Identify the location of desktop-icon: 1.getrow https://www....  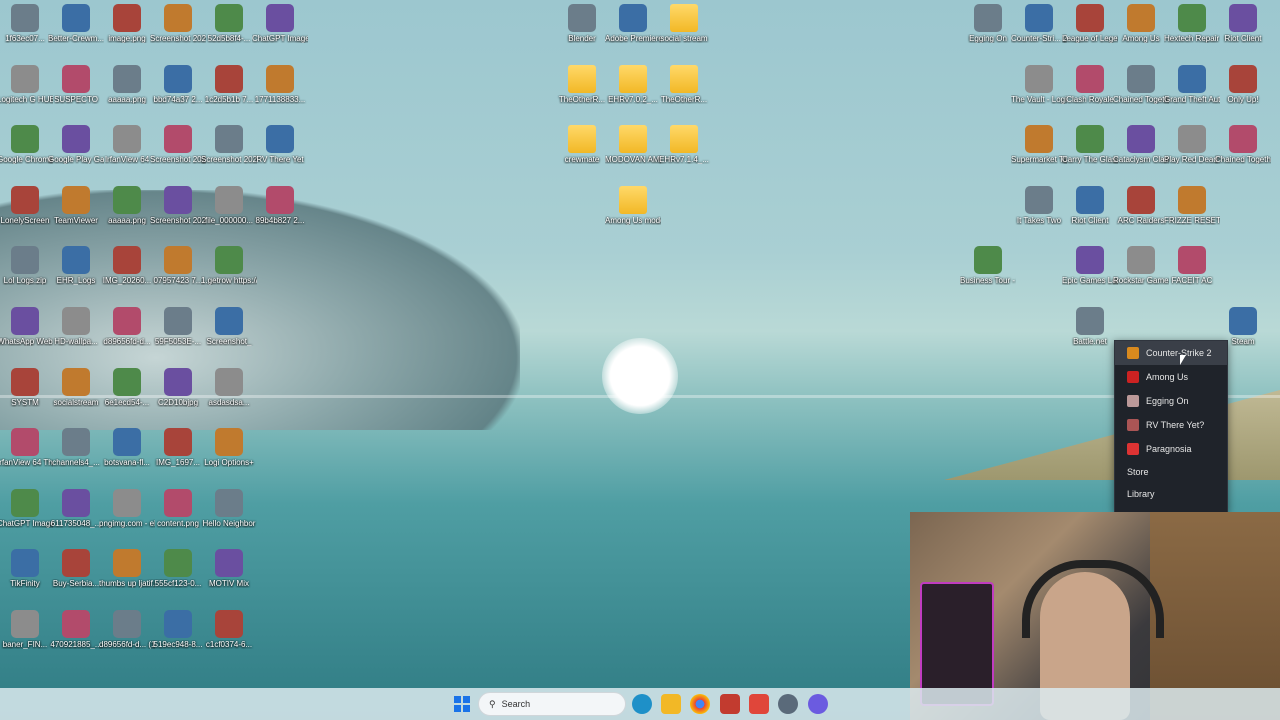
(229, 275).